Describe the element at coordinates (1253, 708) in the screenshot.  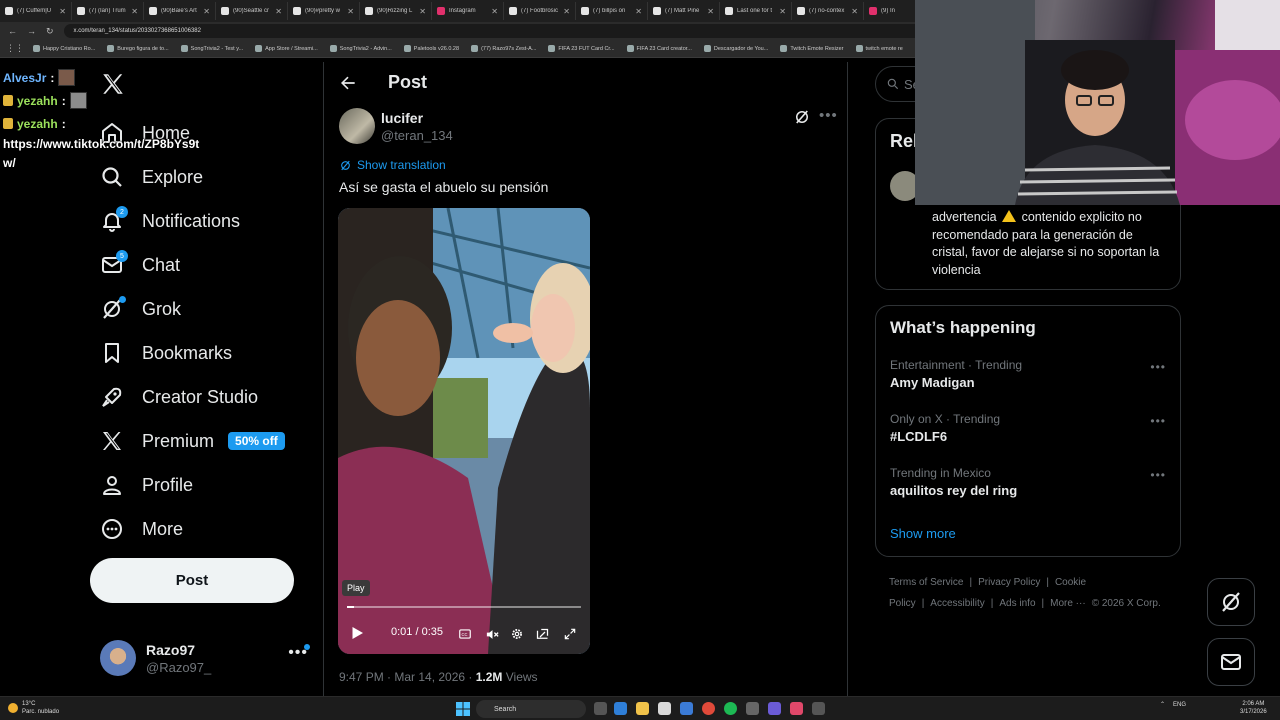
I see `taskbar-clock: 2:06 AM 3/17/2026` at that location.